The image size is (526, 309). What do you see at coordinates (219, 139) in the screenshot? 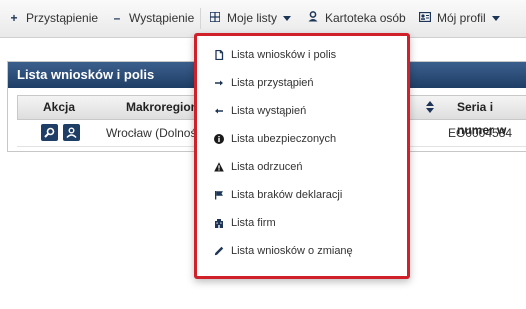
I see `info-icon` at bounding box center [219, 139].